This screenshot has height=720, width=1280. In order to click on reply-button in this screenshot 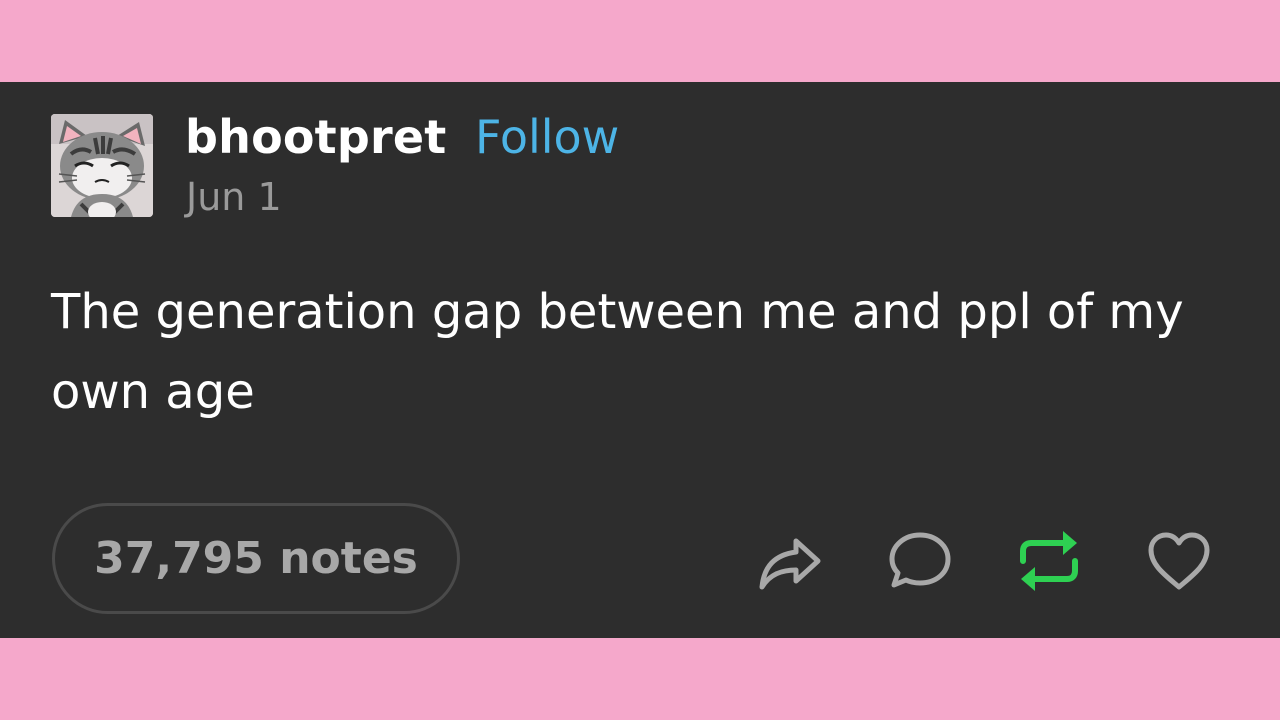, I will do `click(920, 561)`.